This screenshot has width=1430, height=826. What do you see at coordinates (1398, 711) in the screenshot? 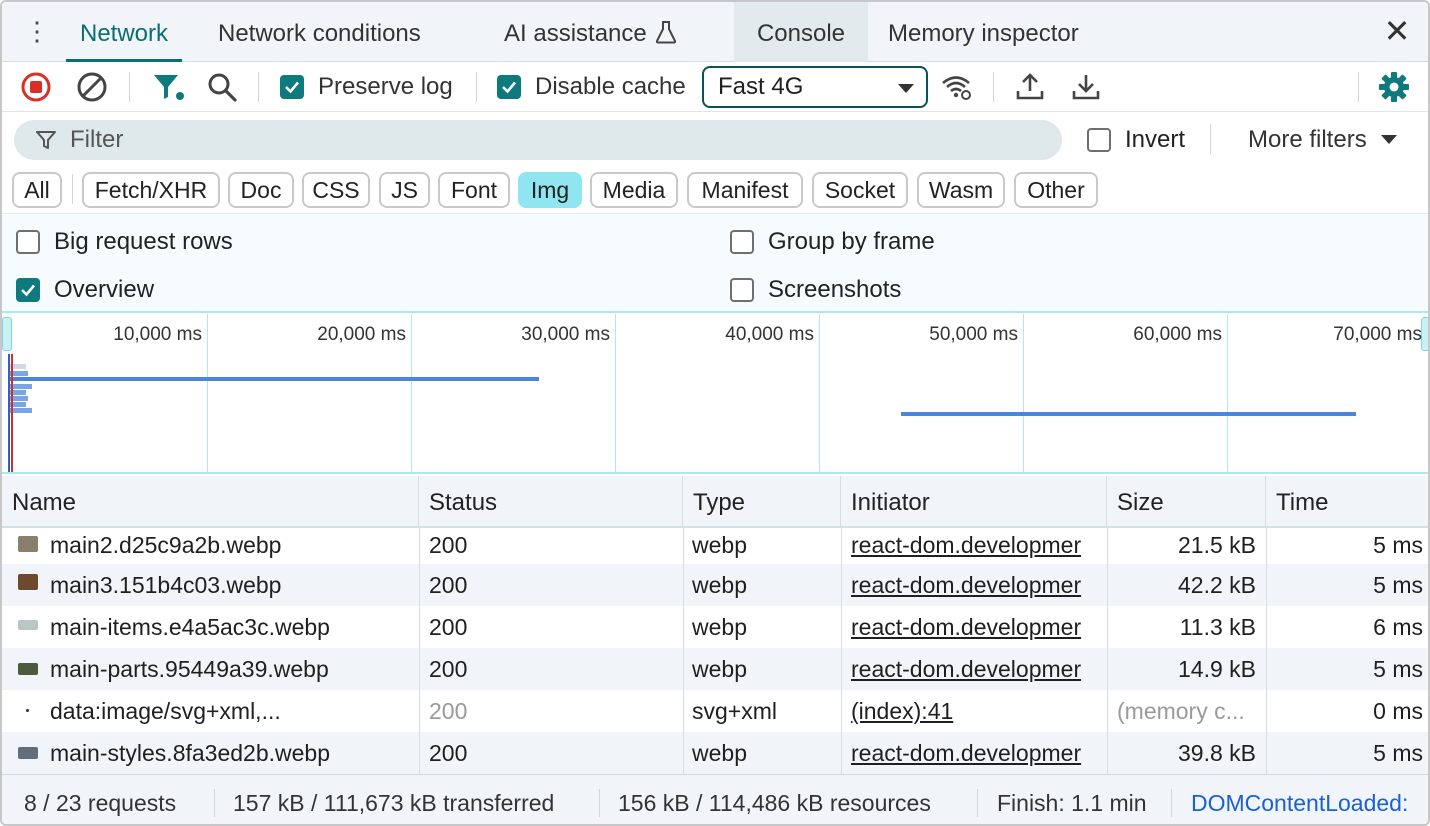
I see `request-time: 0 ms` at bounding box center [1398, 711].